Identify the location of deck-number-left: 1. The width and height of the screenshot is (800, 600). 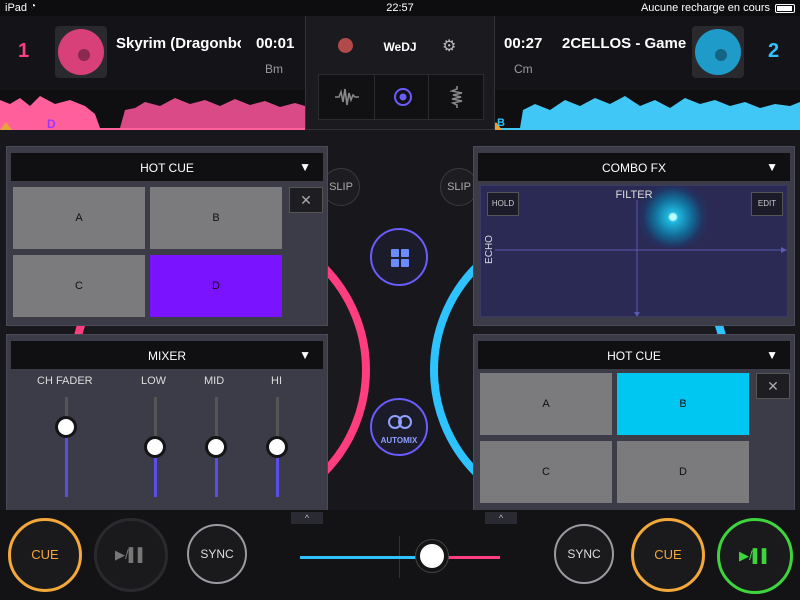
(24, 51).